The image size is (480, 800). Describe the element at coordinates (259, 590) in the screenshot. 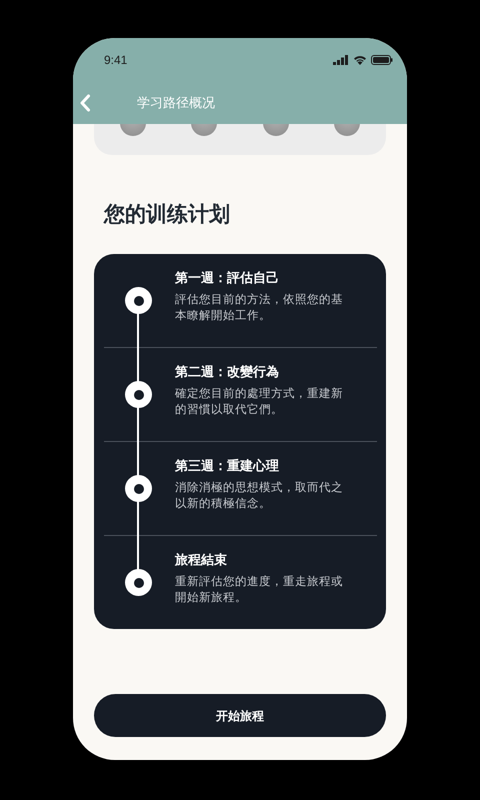

I see `step-description: 重新評估您的進度，重走旅程或開始新旅程。` at that location.